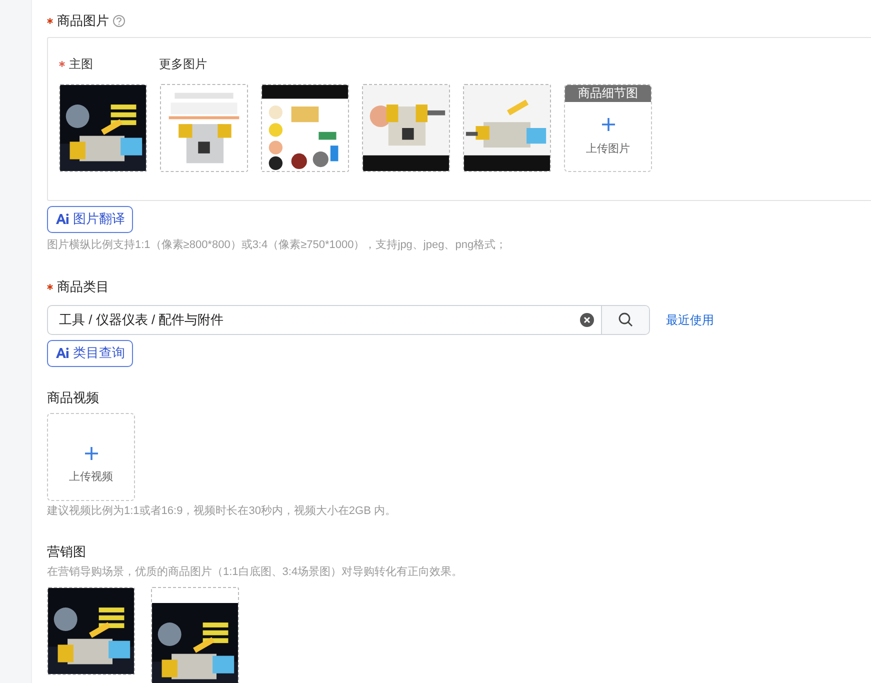  Describe the element at coordinates (73, 397) in the screenshot. I see `field-label: 商品视频` at that location.